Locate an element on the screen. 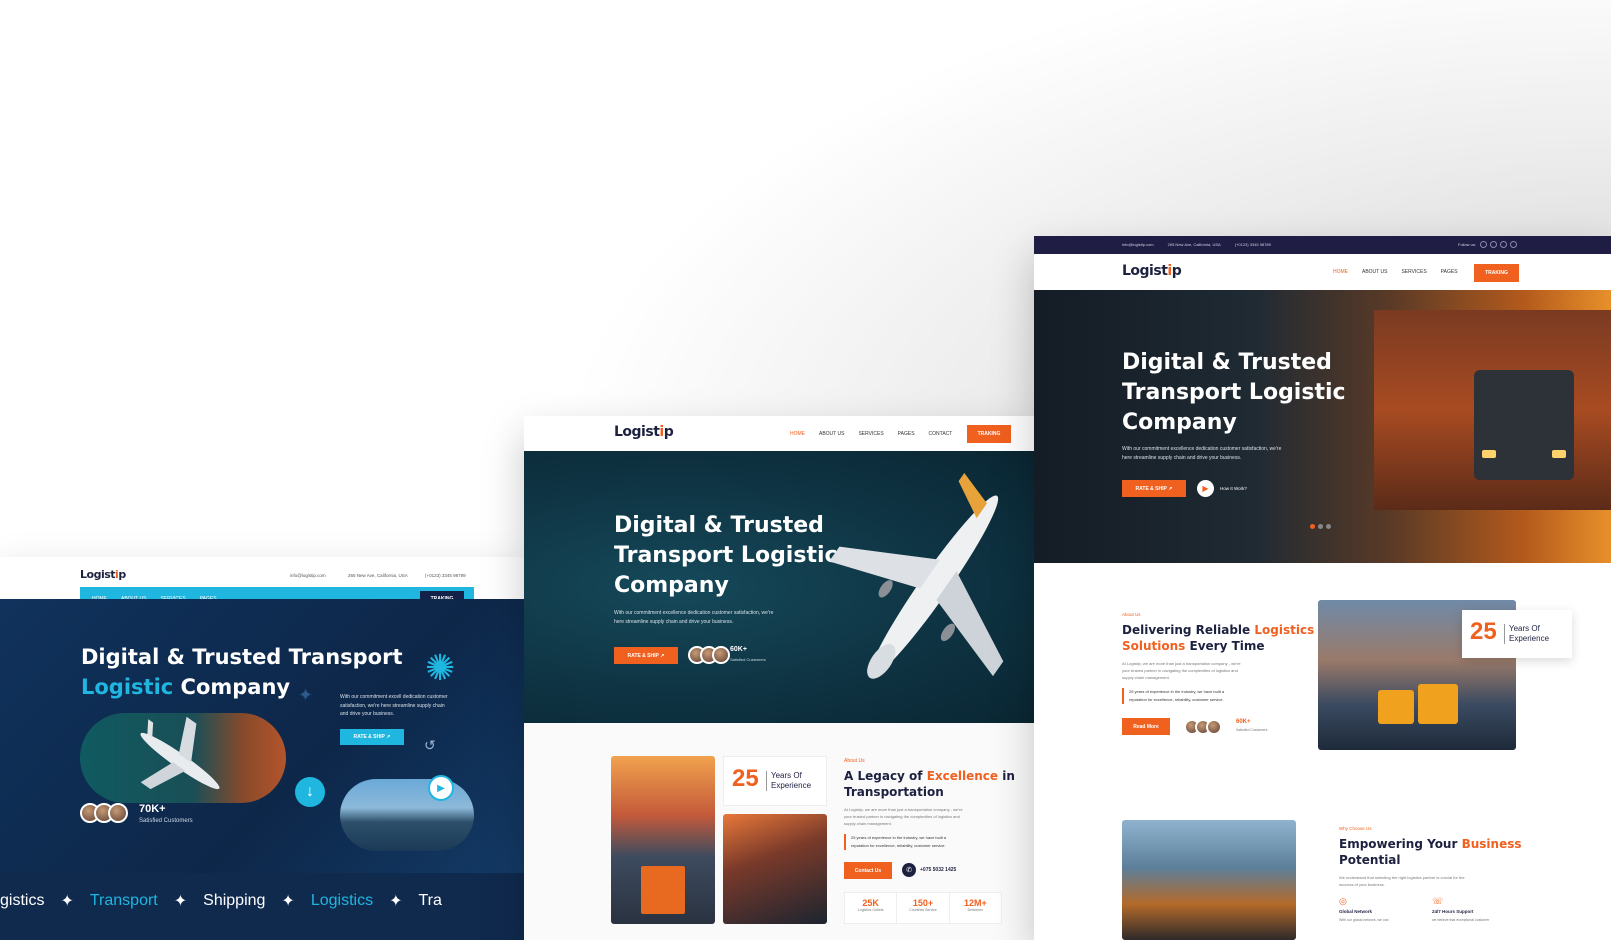 The image size is (1611, 940). nav-menu: HOME ABOUT US SERVICES PAGES CONTACT is located at coordinates (864, 434).